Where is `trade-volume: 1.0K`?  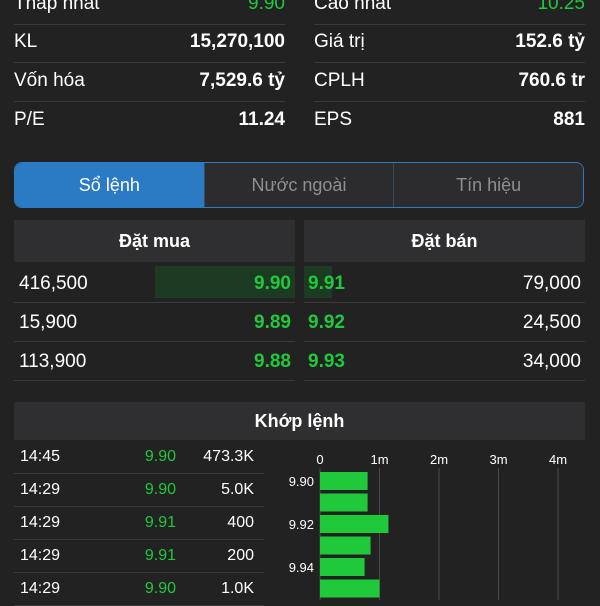 trade-volume: 1.0K is located at coordinates (237, 588).